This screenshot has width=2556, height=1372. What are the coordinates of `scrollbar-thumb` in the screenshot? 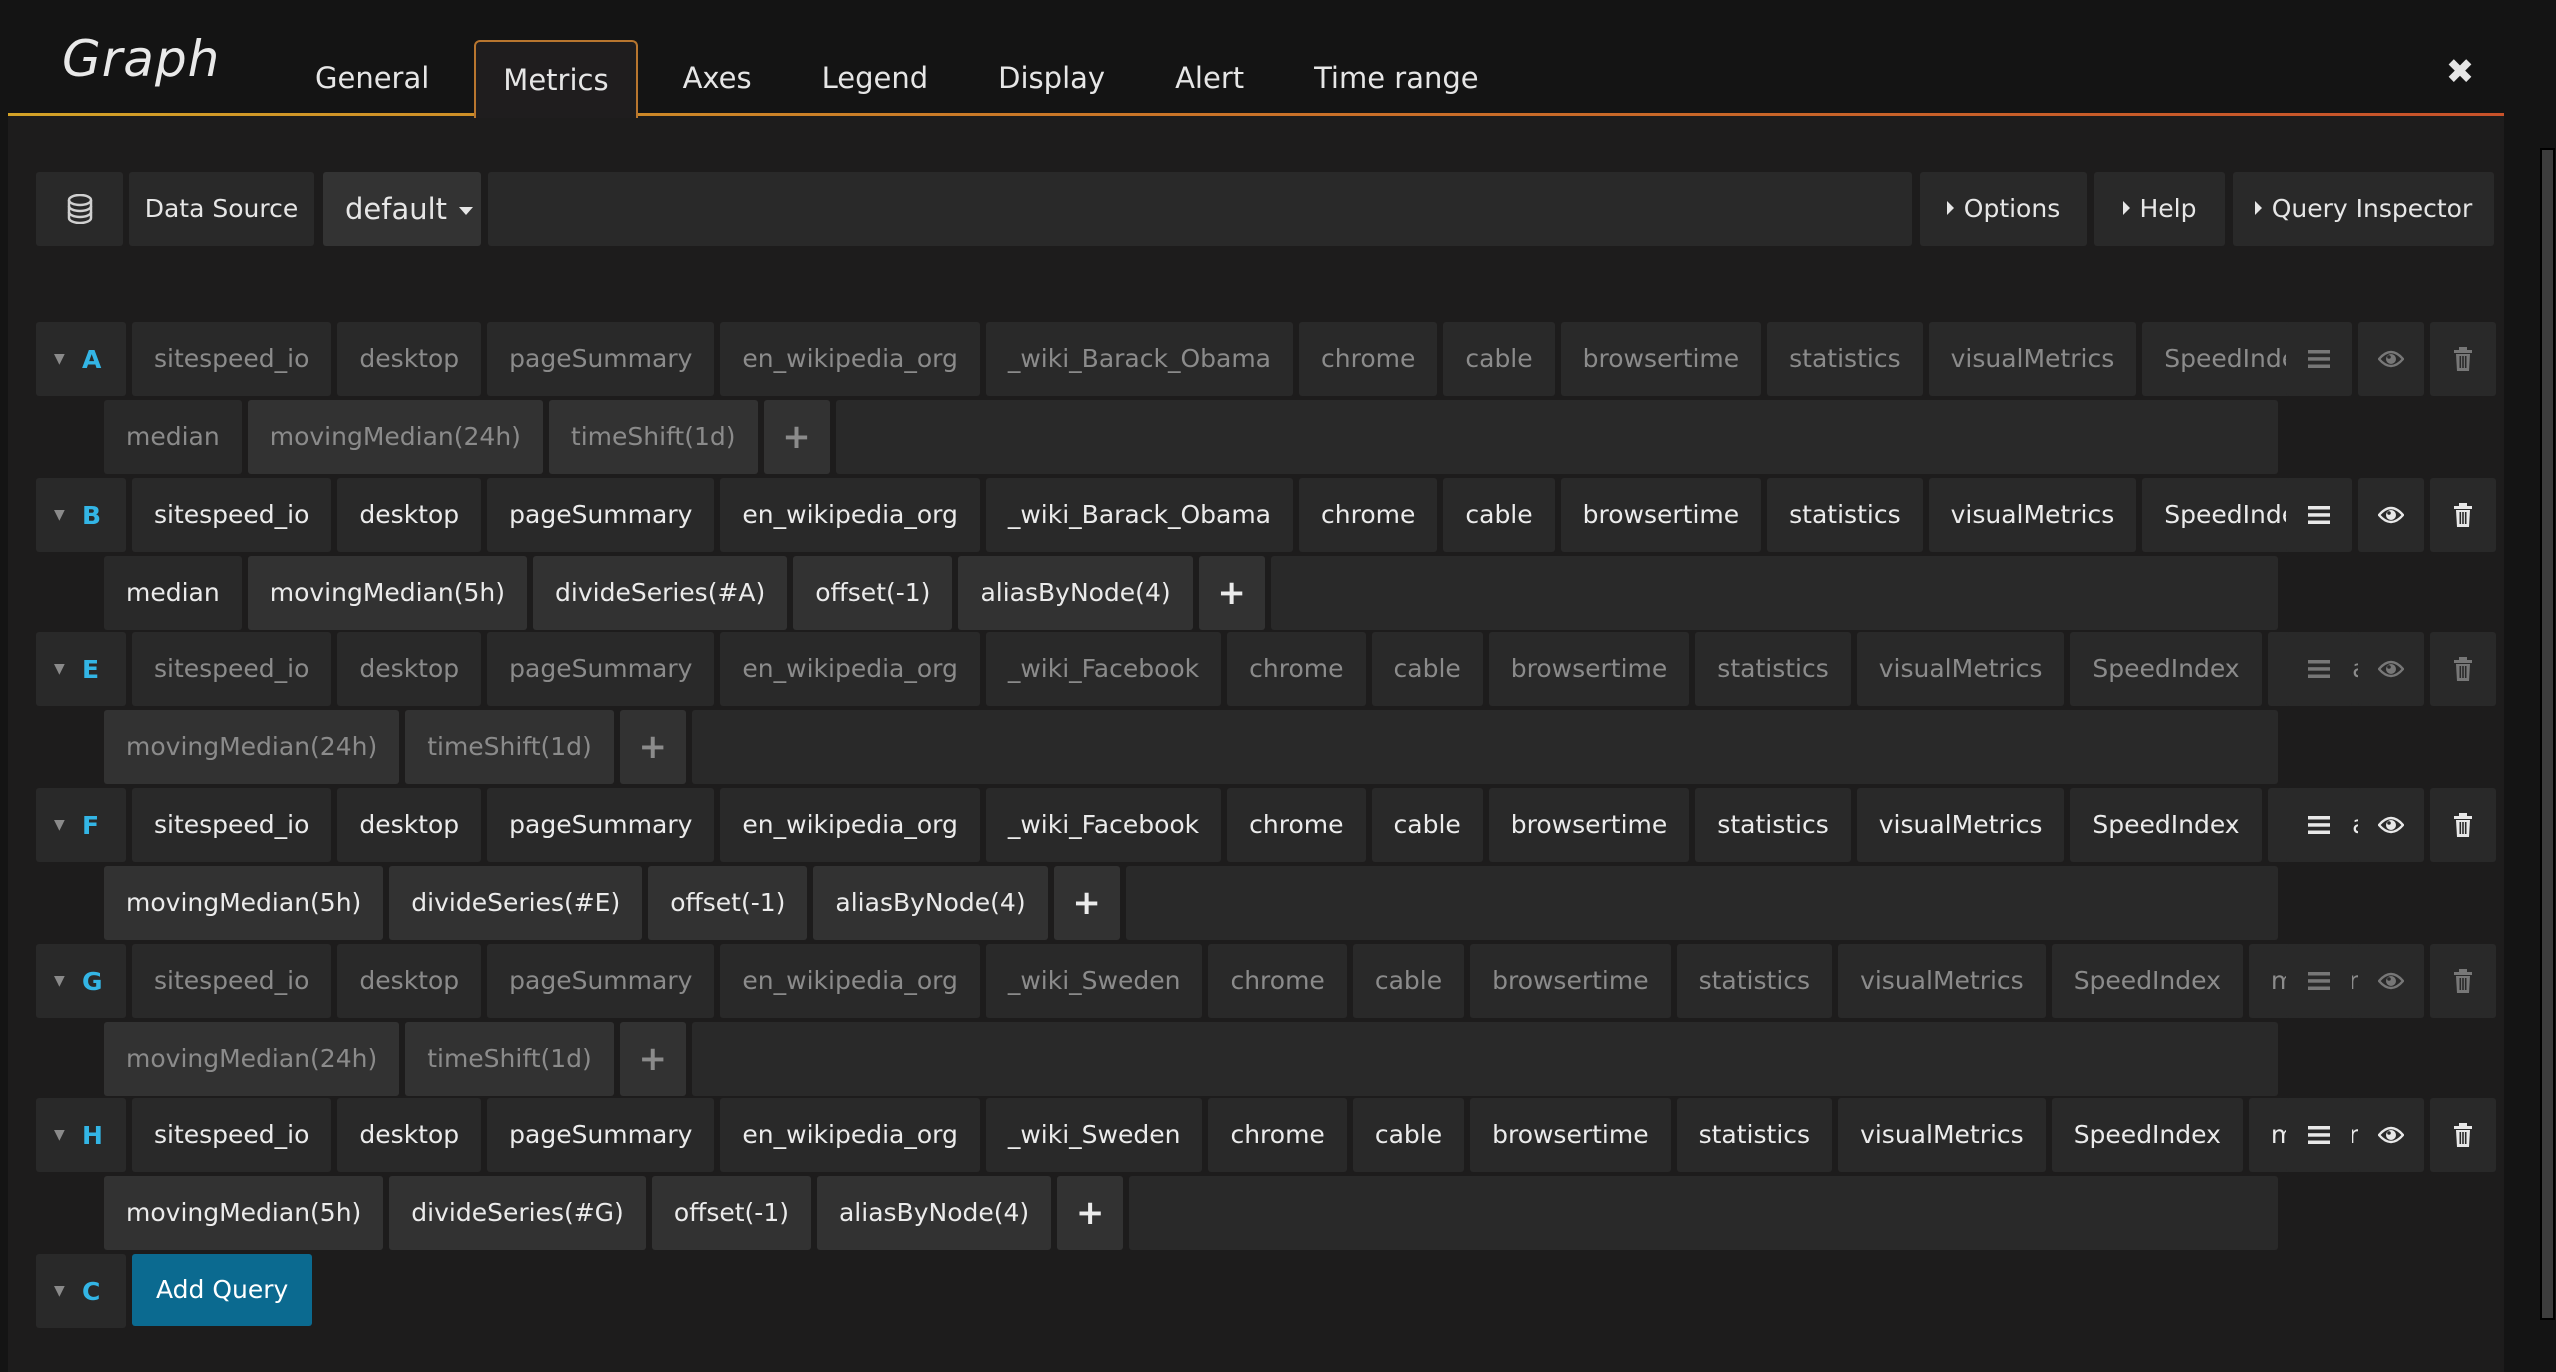 It's located at (2547, 734).